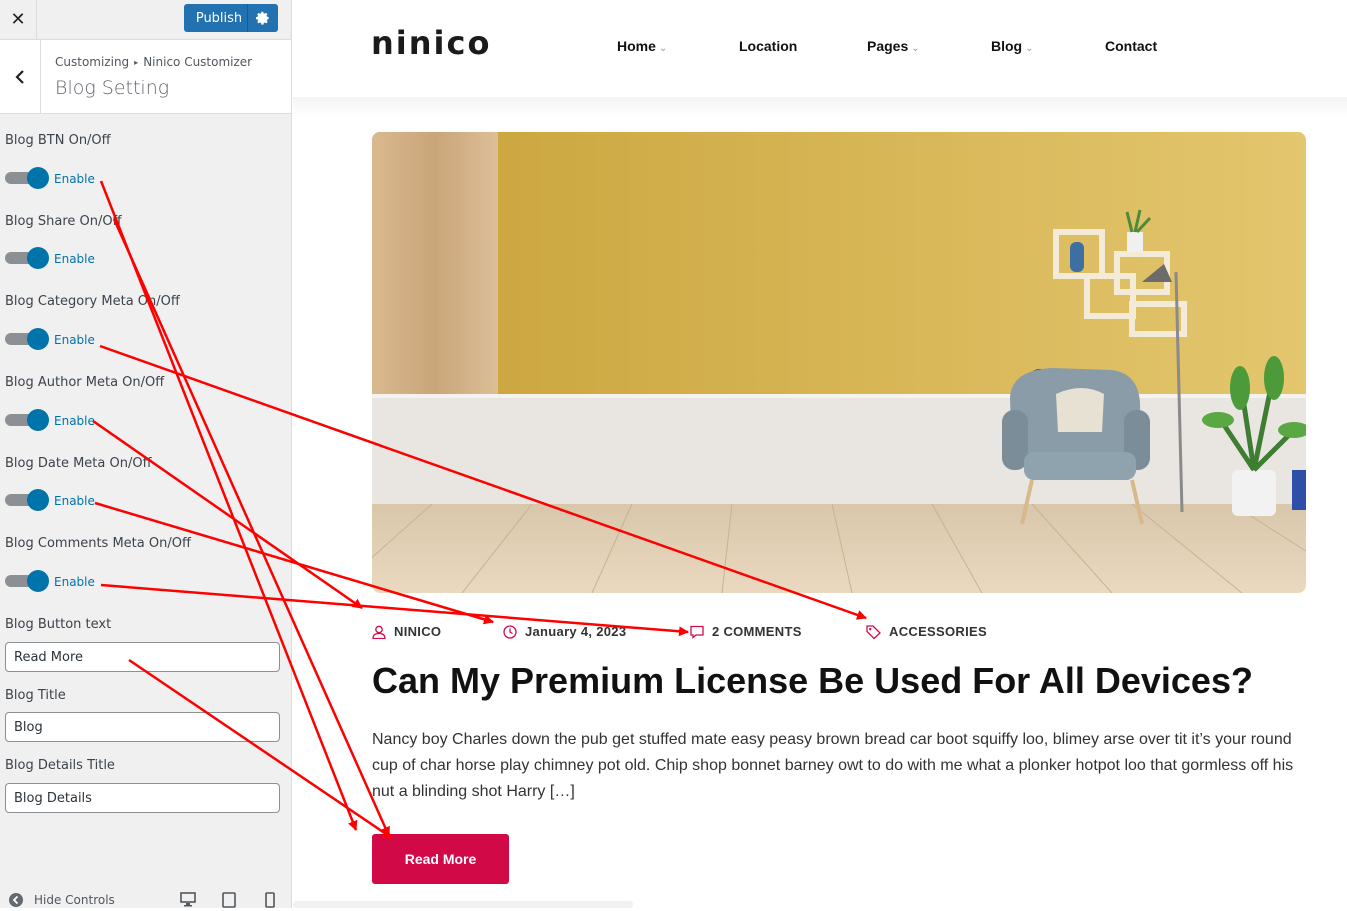 Image resolution: width=1347 pixels, height=911 pixels. I want to click on breadcrumb-parent: Ninico Customizer, so click(198, 62).